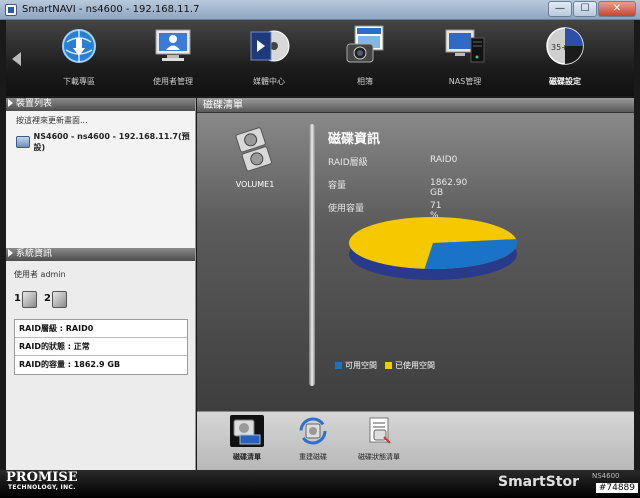  I want to click on disk-slot-1-icon: 1, so click(26, 300).